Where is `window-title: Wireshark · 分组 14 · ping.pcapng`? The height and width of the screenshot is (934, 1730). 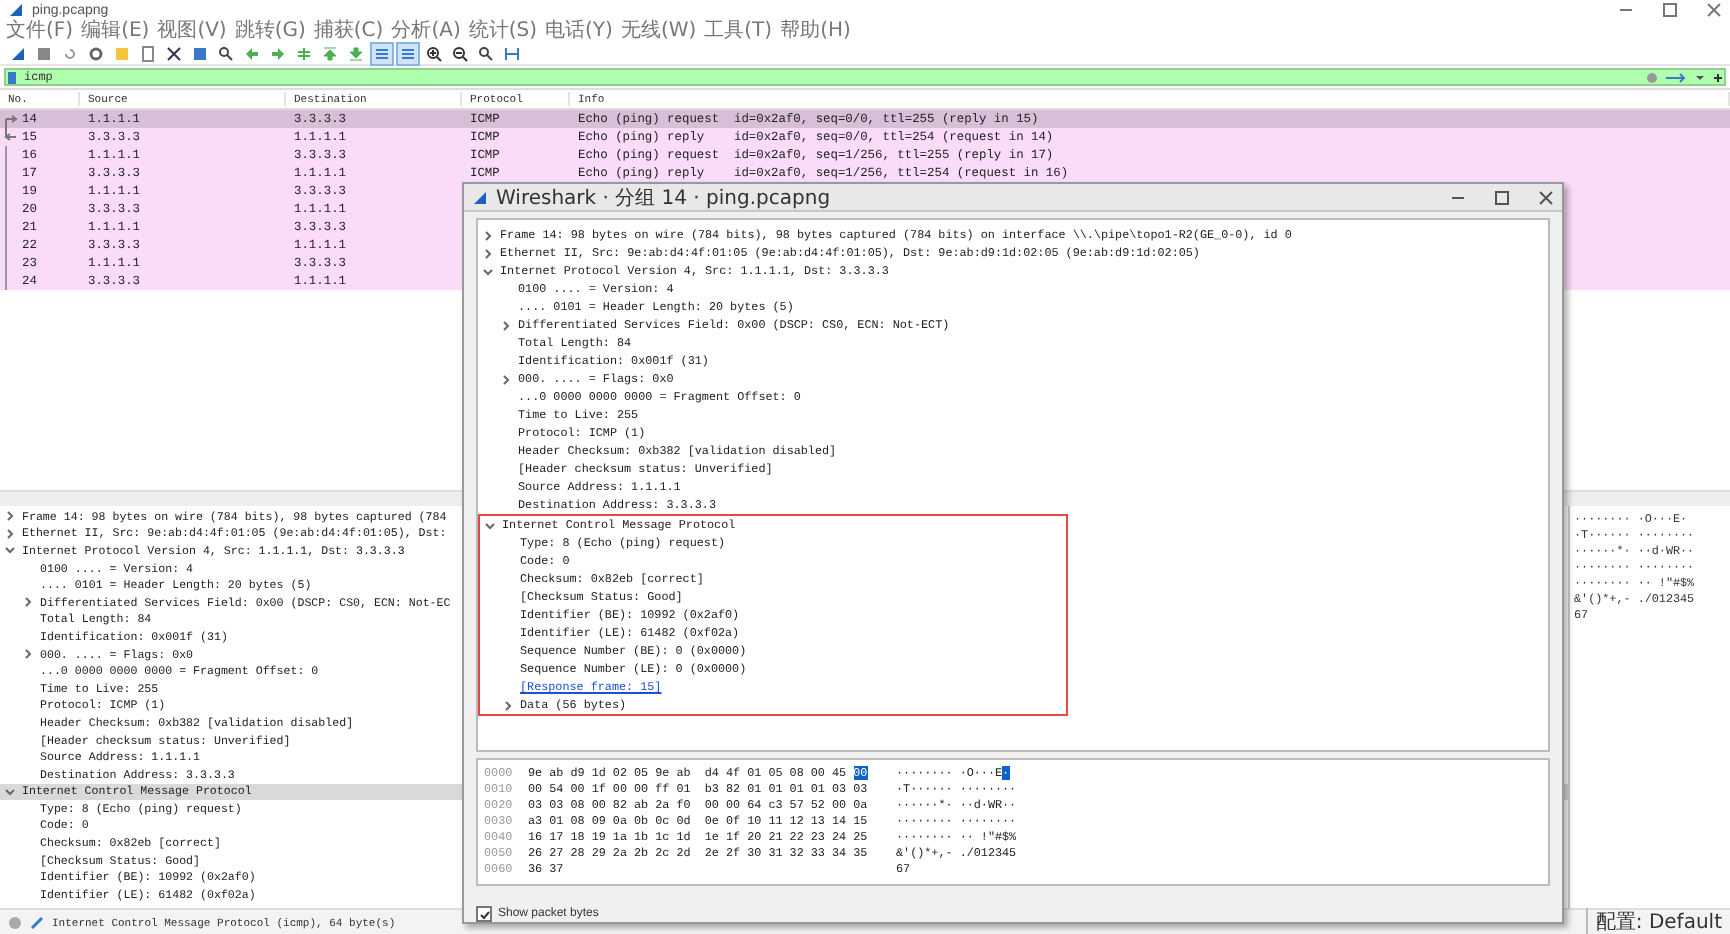 window-title: Wireshark · 分组 14 · ping.pcapng is located at coordinates (664, 198).